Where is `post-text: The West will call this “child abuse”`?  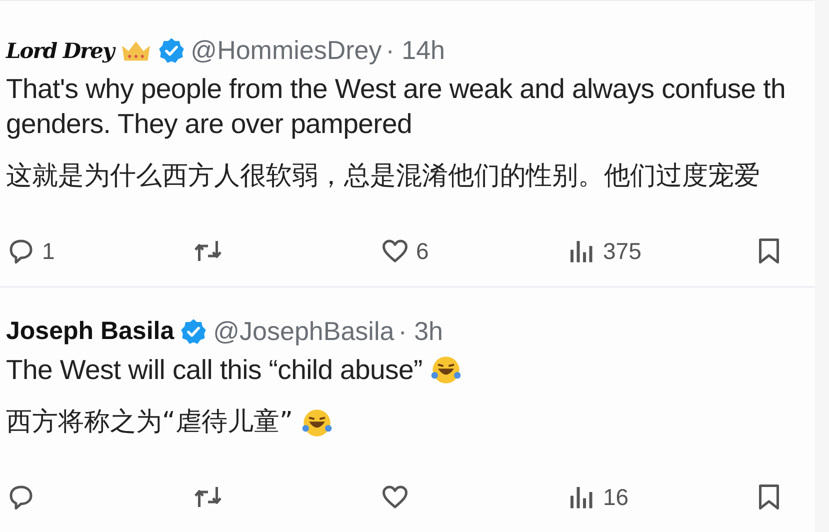 post-text: The West will call this “child abuse” is located at coordinates (214, 370).